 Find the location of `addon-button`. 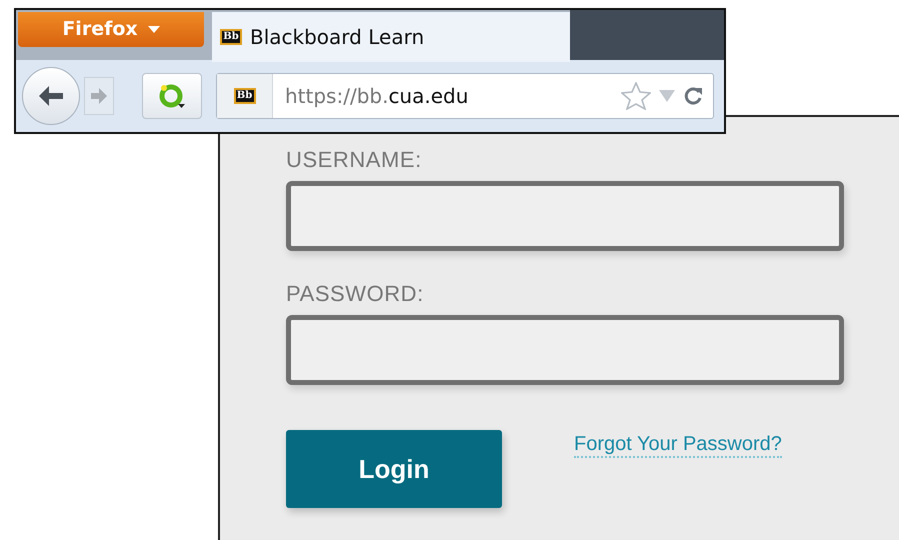

addon-button is located at coordinates (172, 96).